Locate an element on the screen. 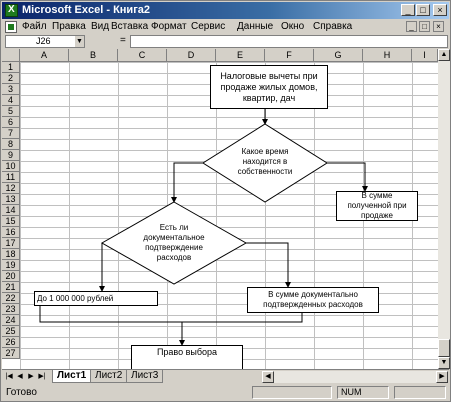  column-header-d: D is located at coordinates (191, 55).